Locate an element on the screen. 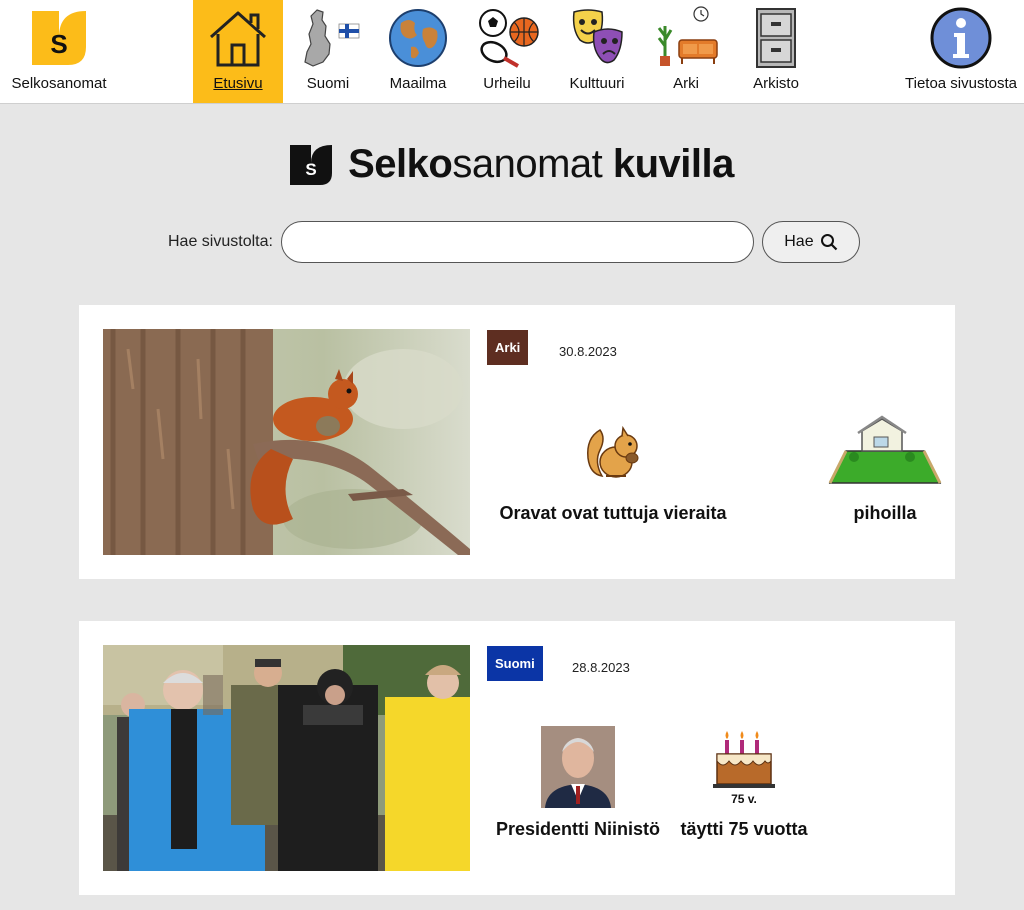 This screenshot has height=910, width=1024. nav-label-arki: Arki is located at coordinates (686, 83).